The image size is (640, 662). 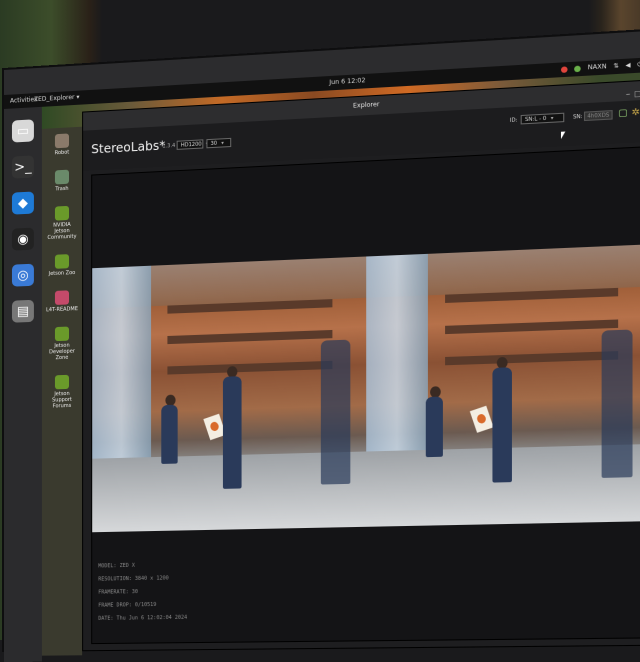 What do you see at coordinates (62, 400) in the screenshot?
I see `desktop-item-label: Jetson Support Forums` at bounding box center [62, 400].